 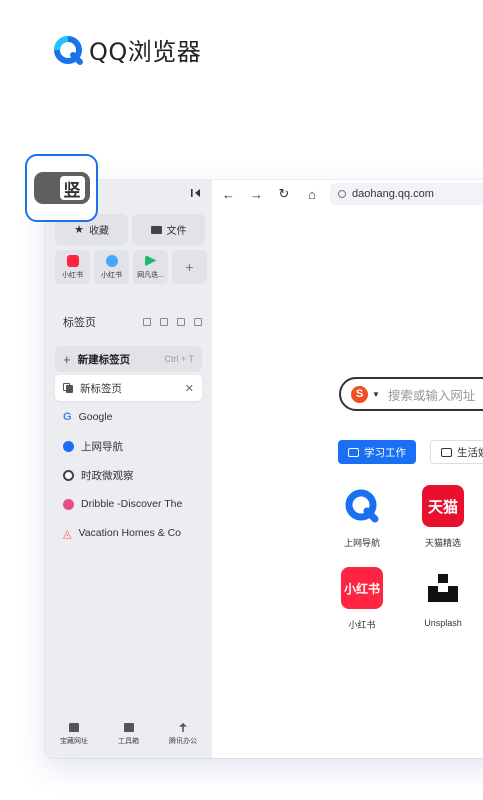 What do you see at coordinates (431, 395) in the screenshot?
I see `search-placeholder: 搜索或输入网址` at bounding box center [431, 395].